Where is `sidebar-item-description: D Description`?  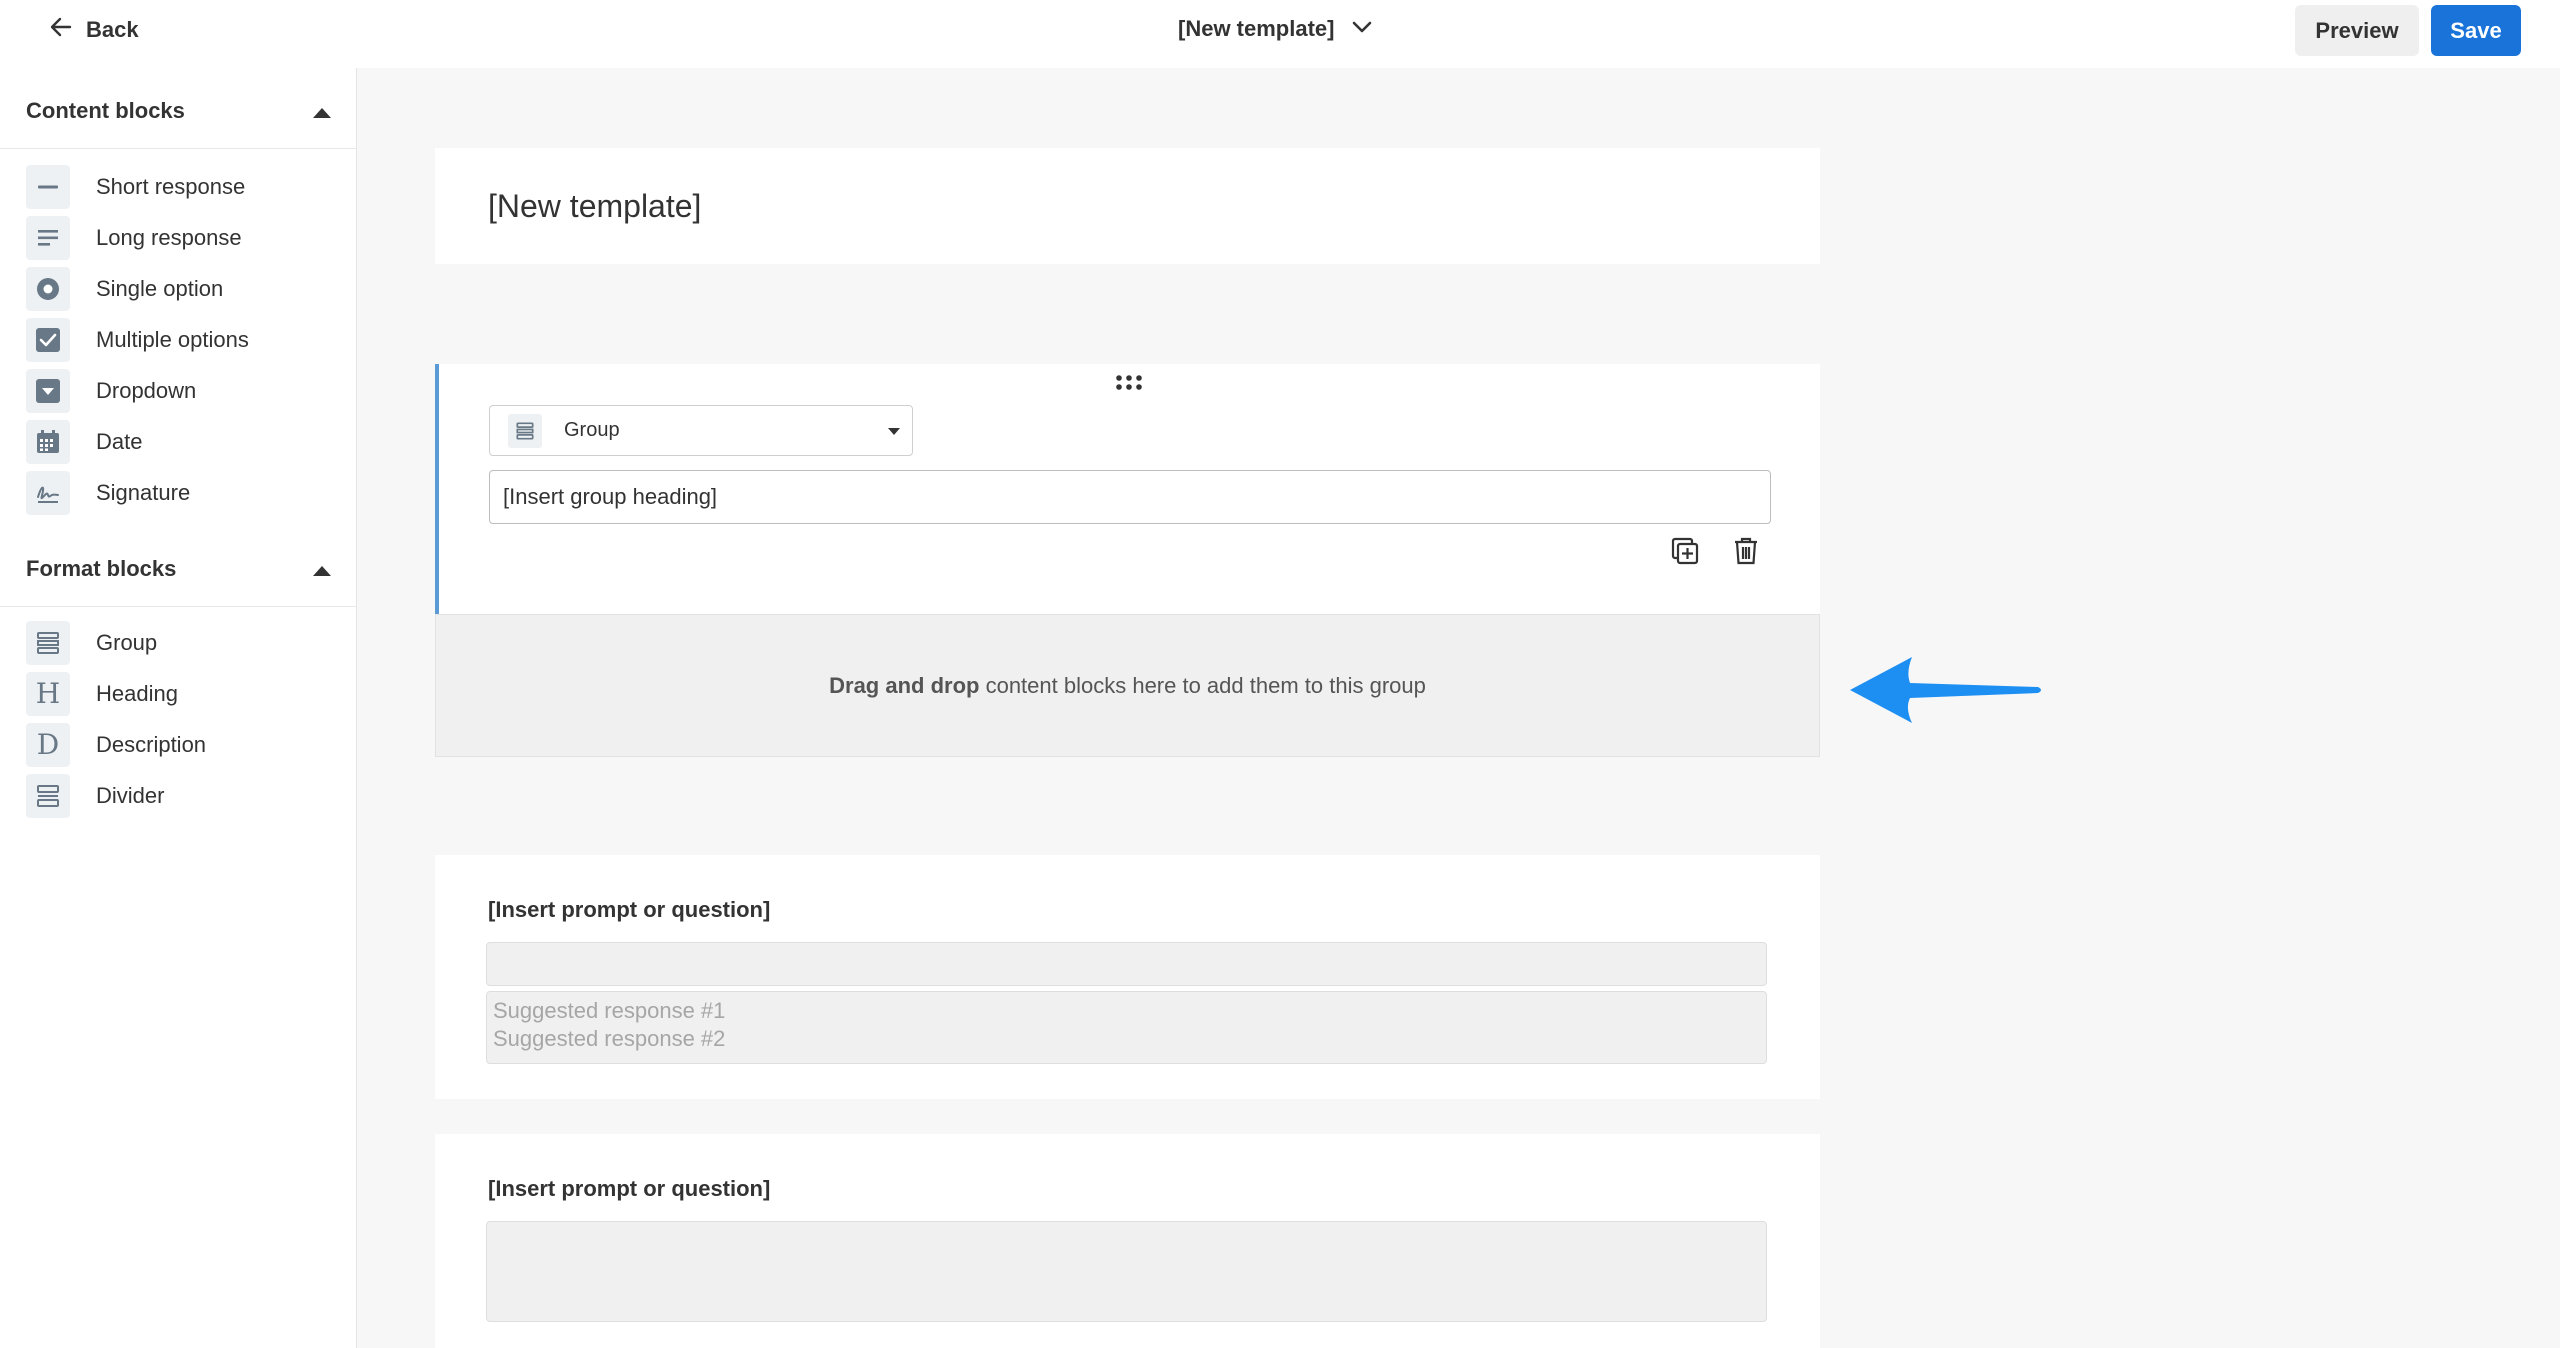
sidebar-item-description: D Description is located at coordinates (186, 745).